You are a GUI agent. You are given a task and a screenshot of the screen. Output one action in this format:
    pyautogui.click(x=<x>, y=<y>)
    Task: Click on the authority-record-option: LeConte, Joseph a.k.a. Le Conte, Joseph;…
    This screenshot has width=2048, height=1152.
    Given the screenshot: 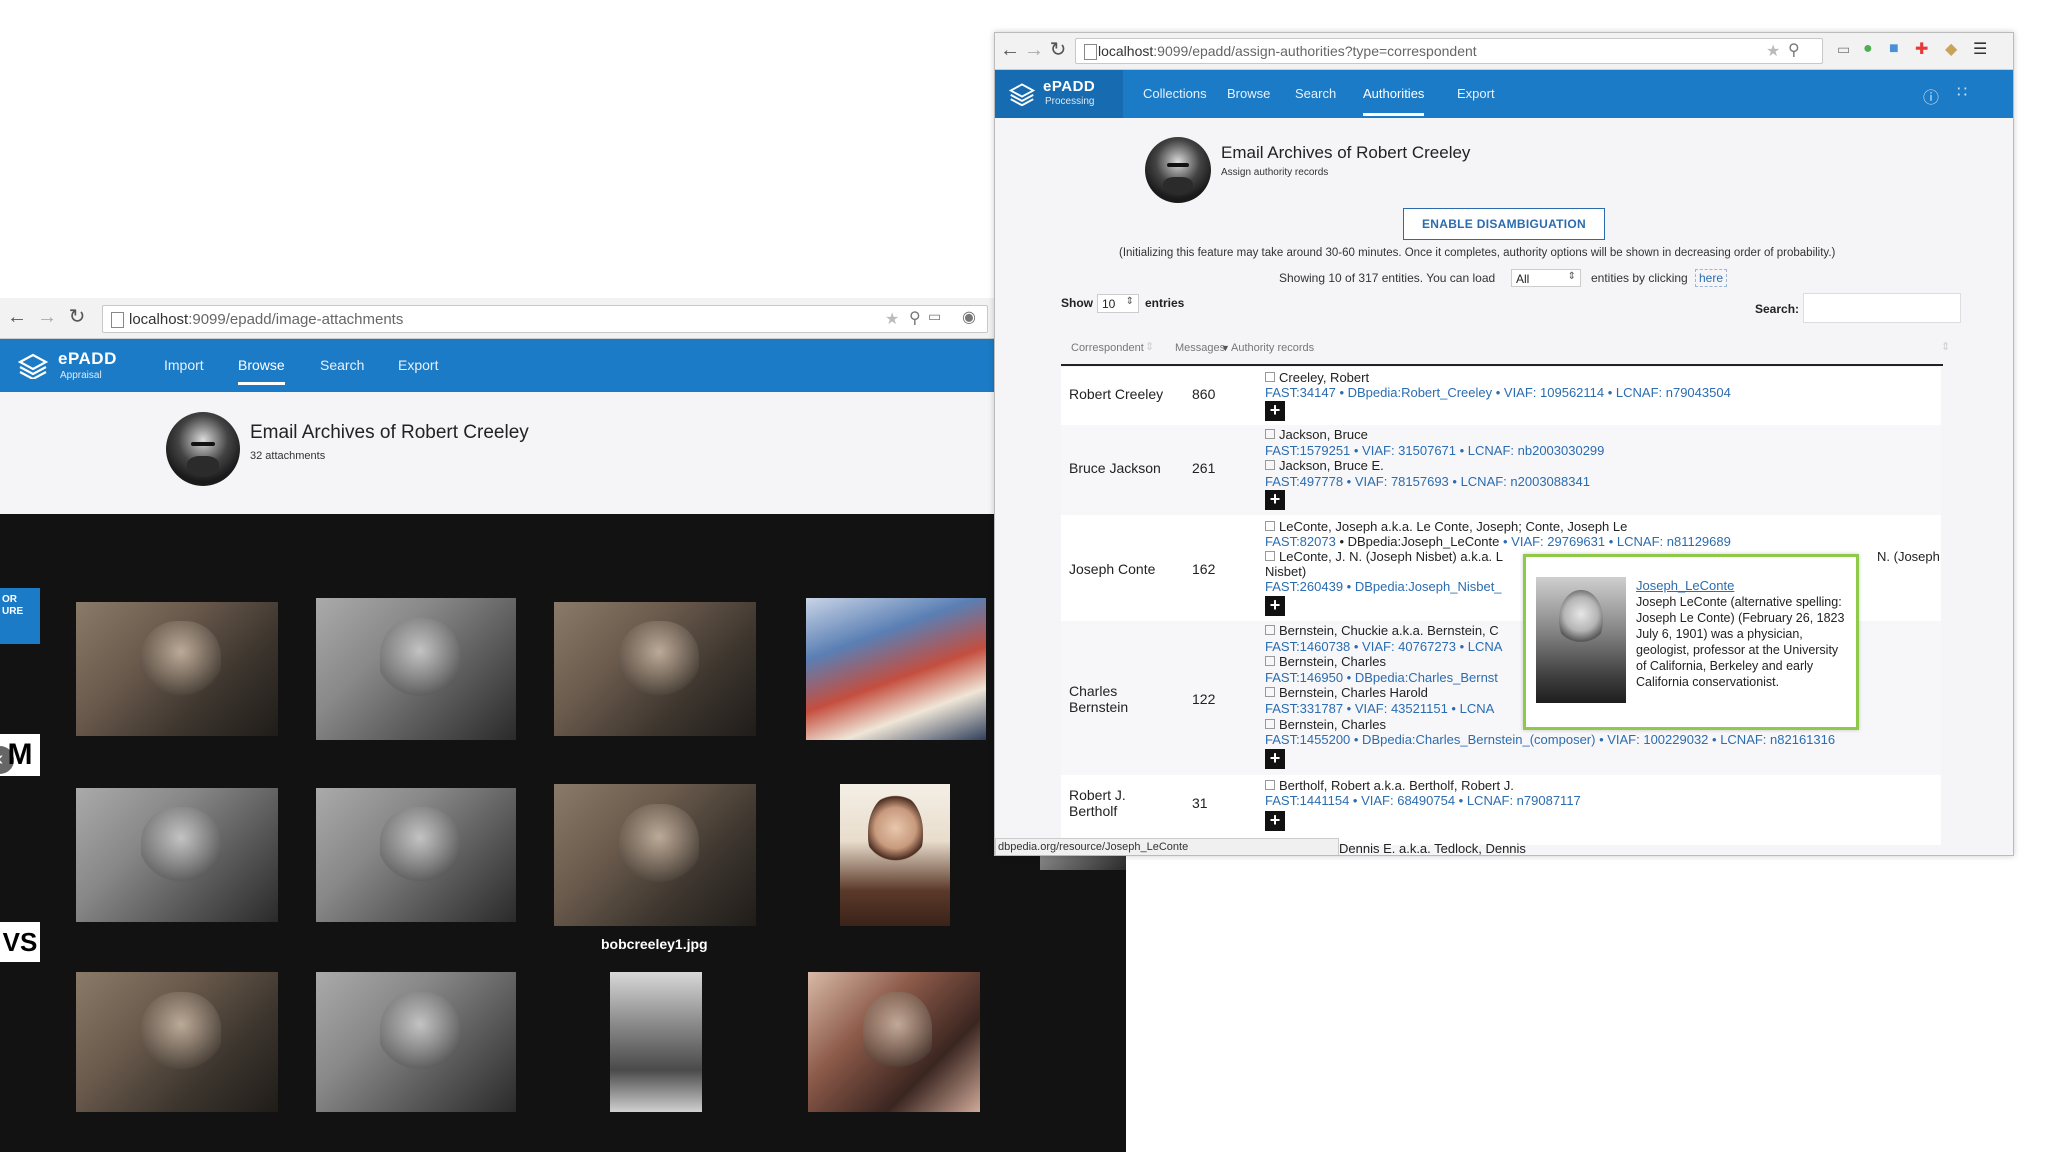 What is the action you would take?
    pyautogui.click(x=1446, y=526)
    